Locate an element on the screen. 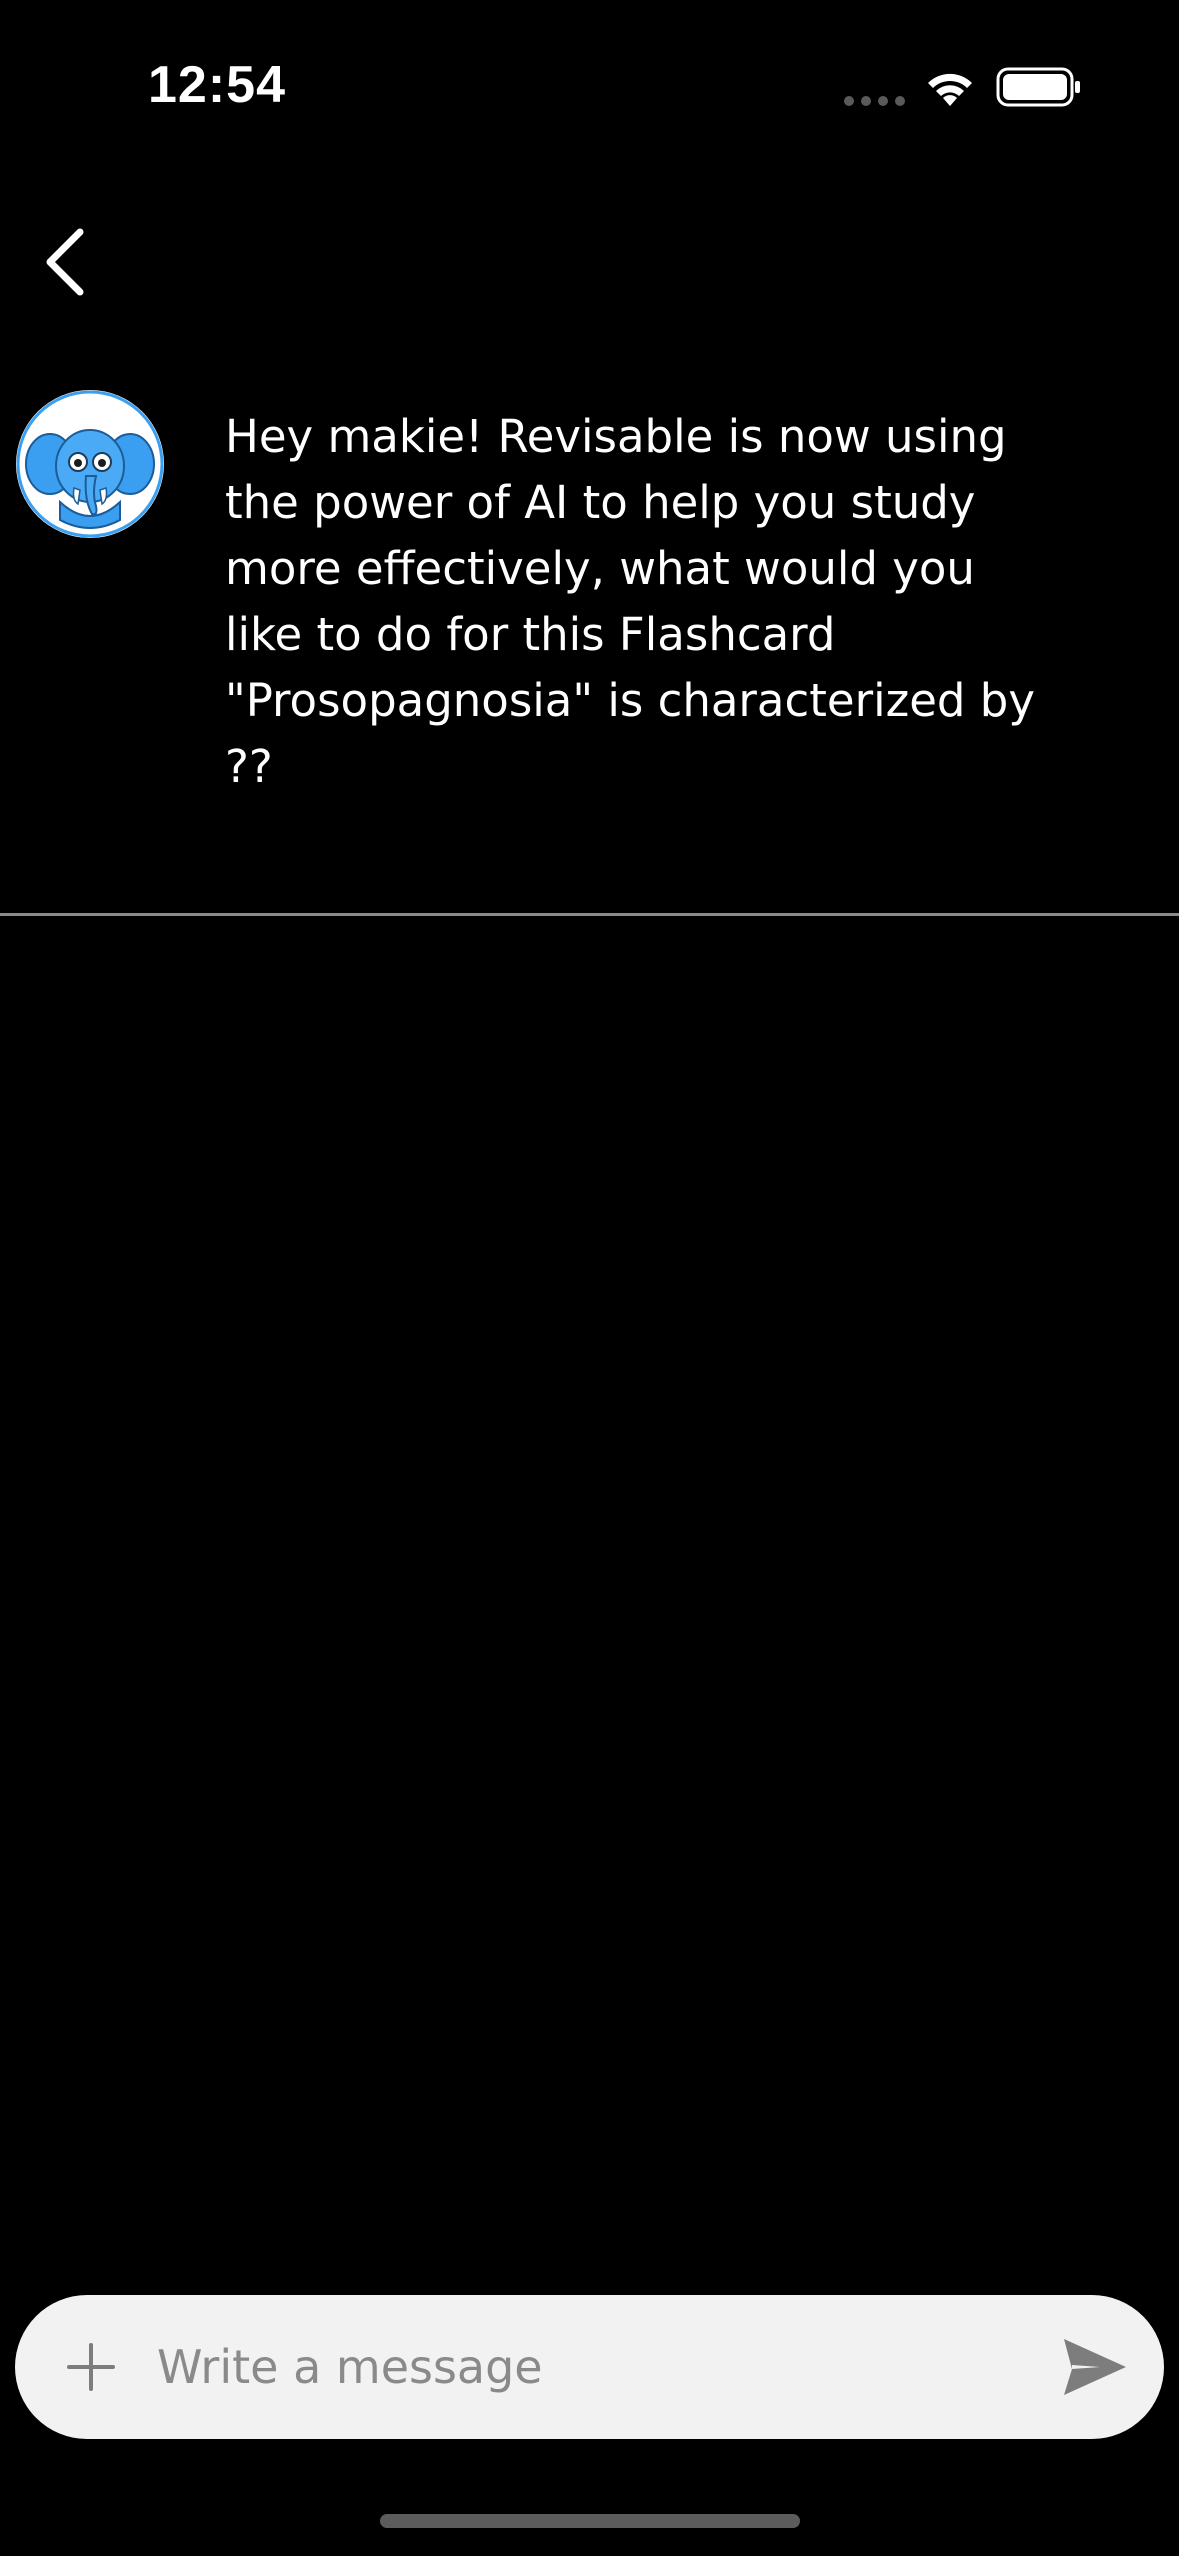 The height and width of the screenshot is (2556, 1179). wifi-icon is located at coordinates (950, 89).